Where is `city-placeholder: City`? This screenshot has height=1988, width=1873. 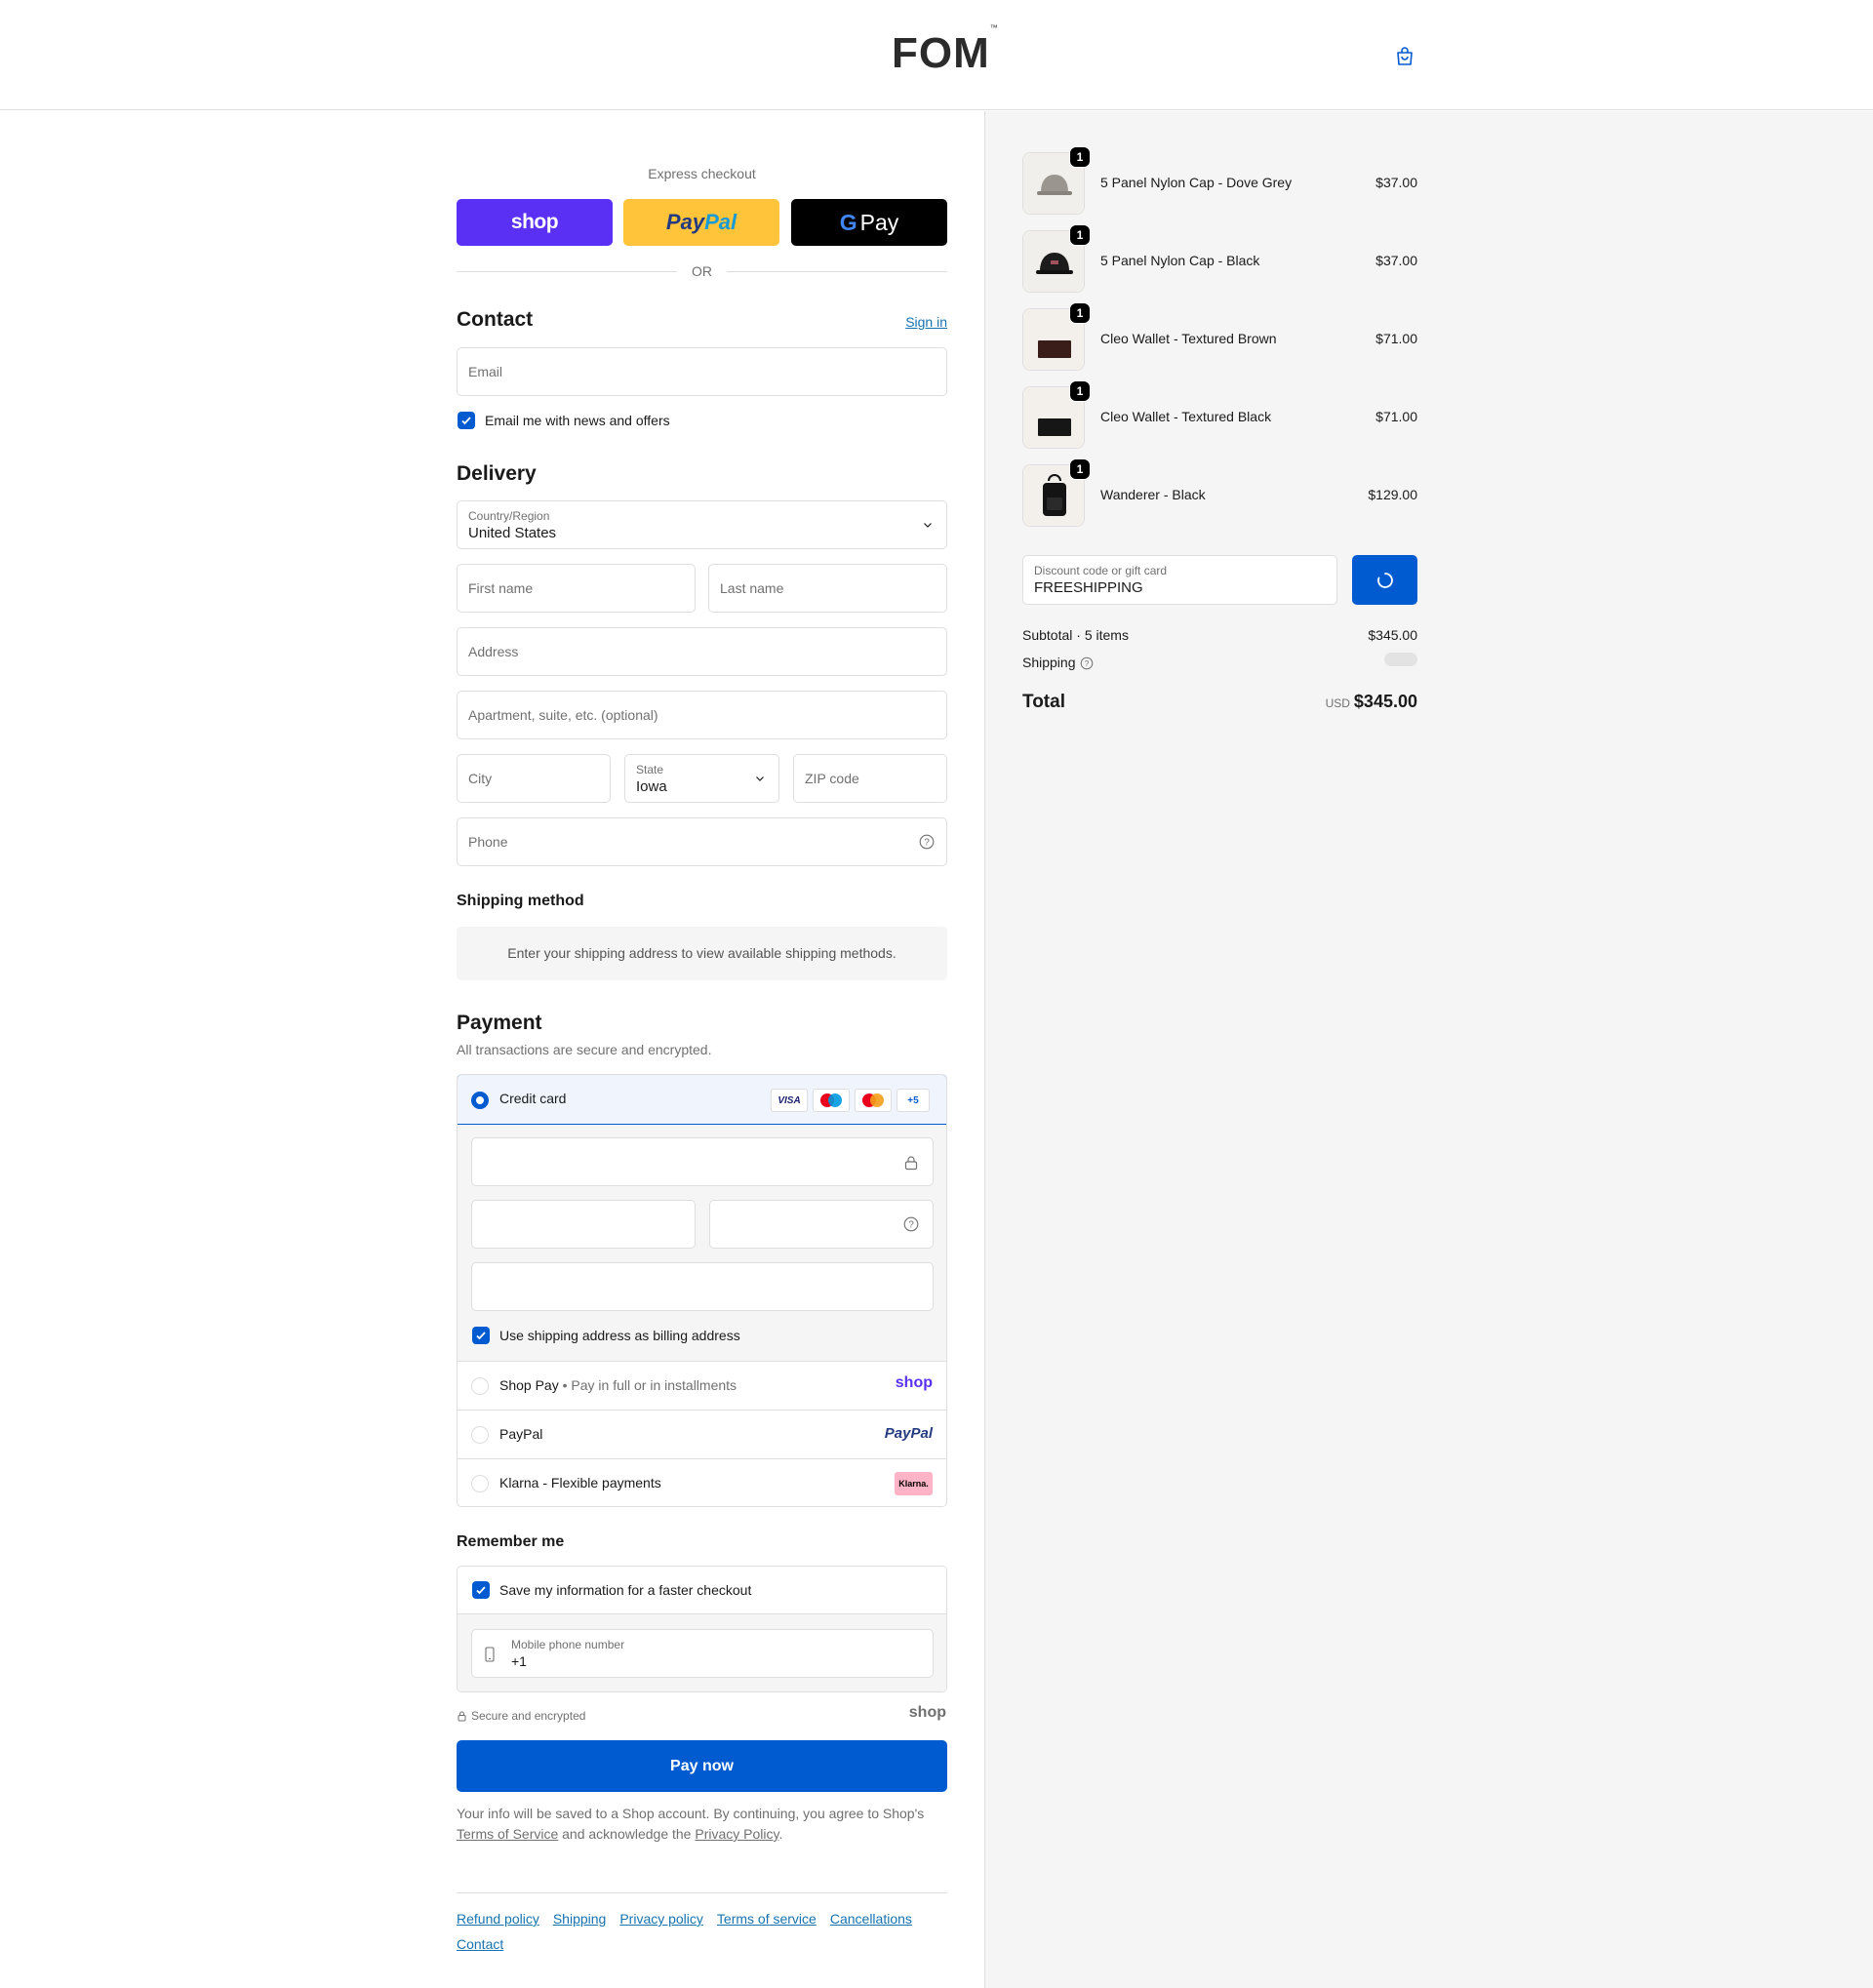 city-placeholder: City is located at coordinates (480, 779).